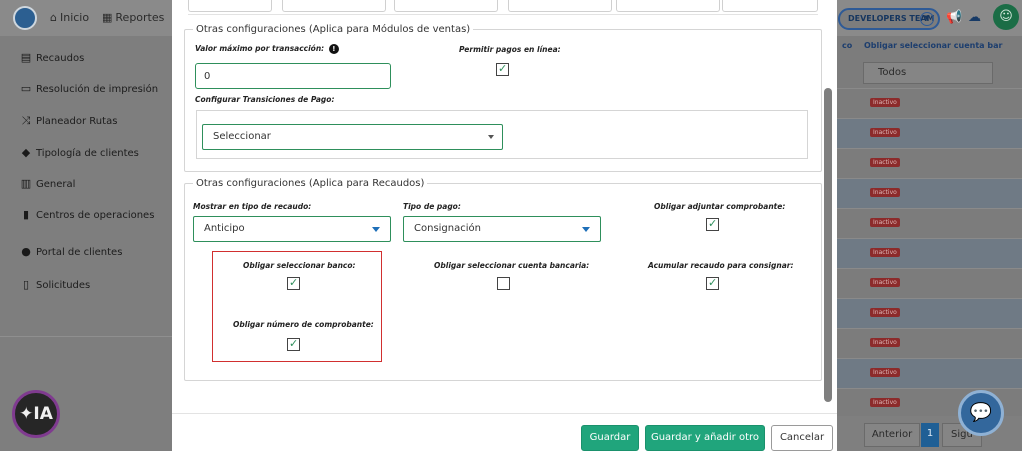 Image resolution: width=1022 pixels, height=451 pixels. What do you see at coordinates (828, 245) in the screenshot?
I see `scrollbar-thumb` at bounding box center [828, 245].